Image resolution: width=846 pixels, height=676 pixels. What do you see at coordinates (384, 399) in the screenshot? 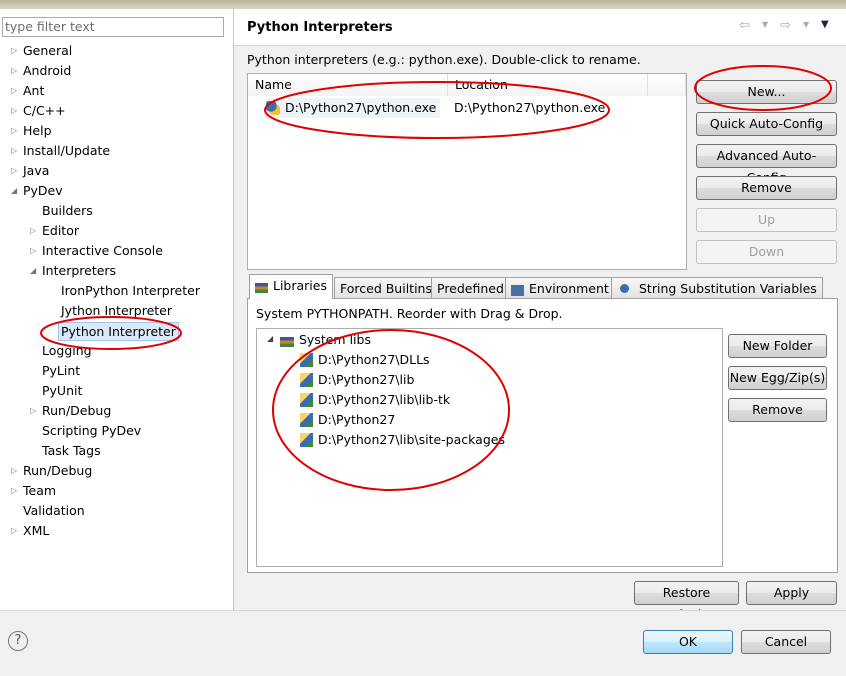
I see `library-path-label: D:\Python27\lib\lib-tk` at bounding box center [384, 399].